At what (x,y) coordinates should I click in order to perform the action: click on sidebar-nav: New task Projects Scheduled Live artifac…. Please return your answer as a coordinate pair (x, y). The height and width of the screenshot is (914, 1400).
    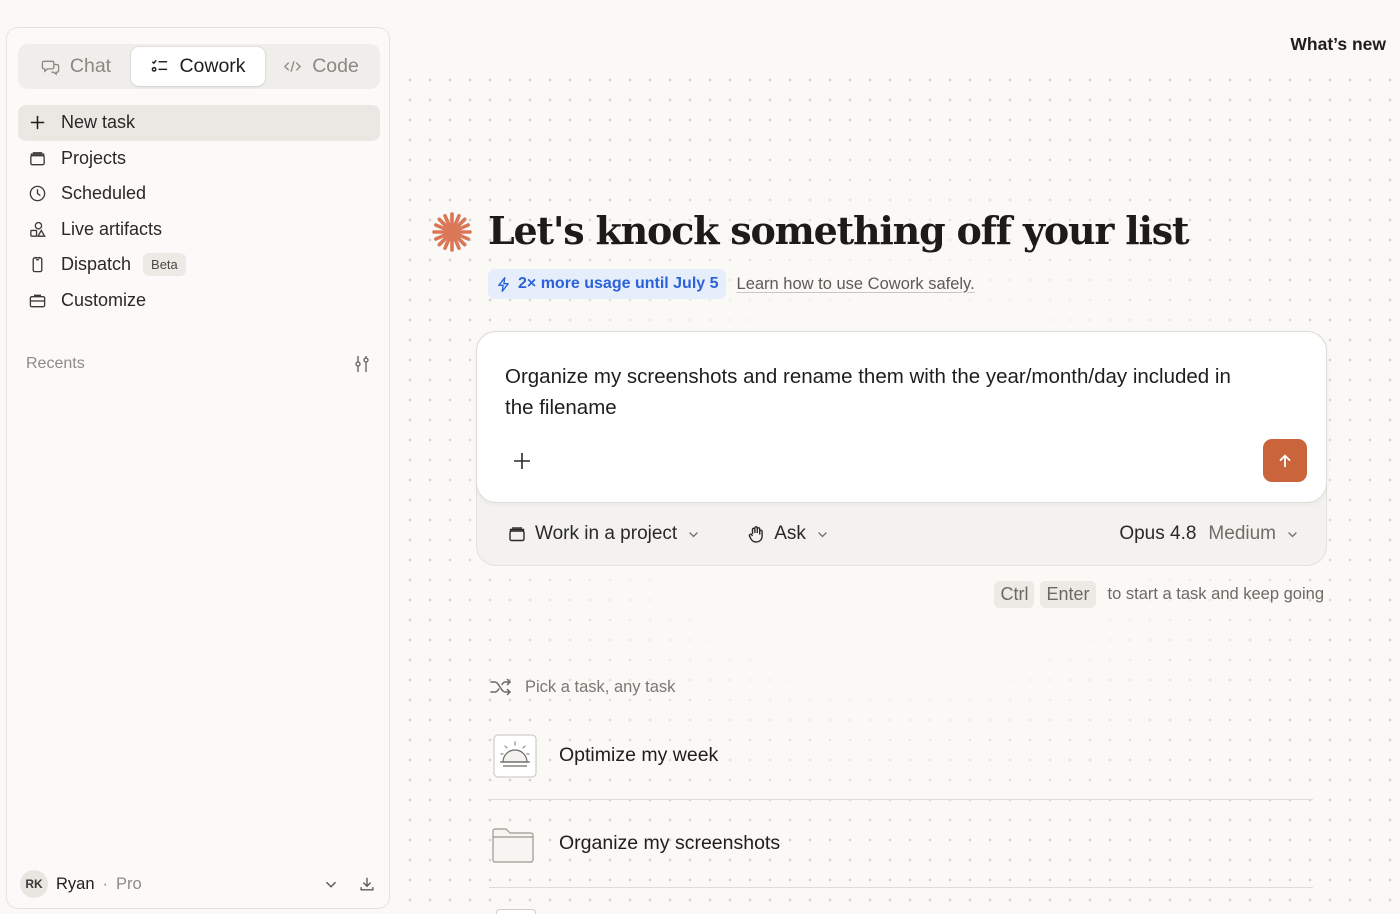
    Looking at the image, I should click on (199, 211).